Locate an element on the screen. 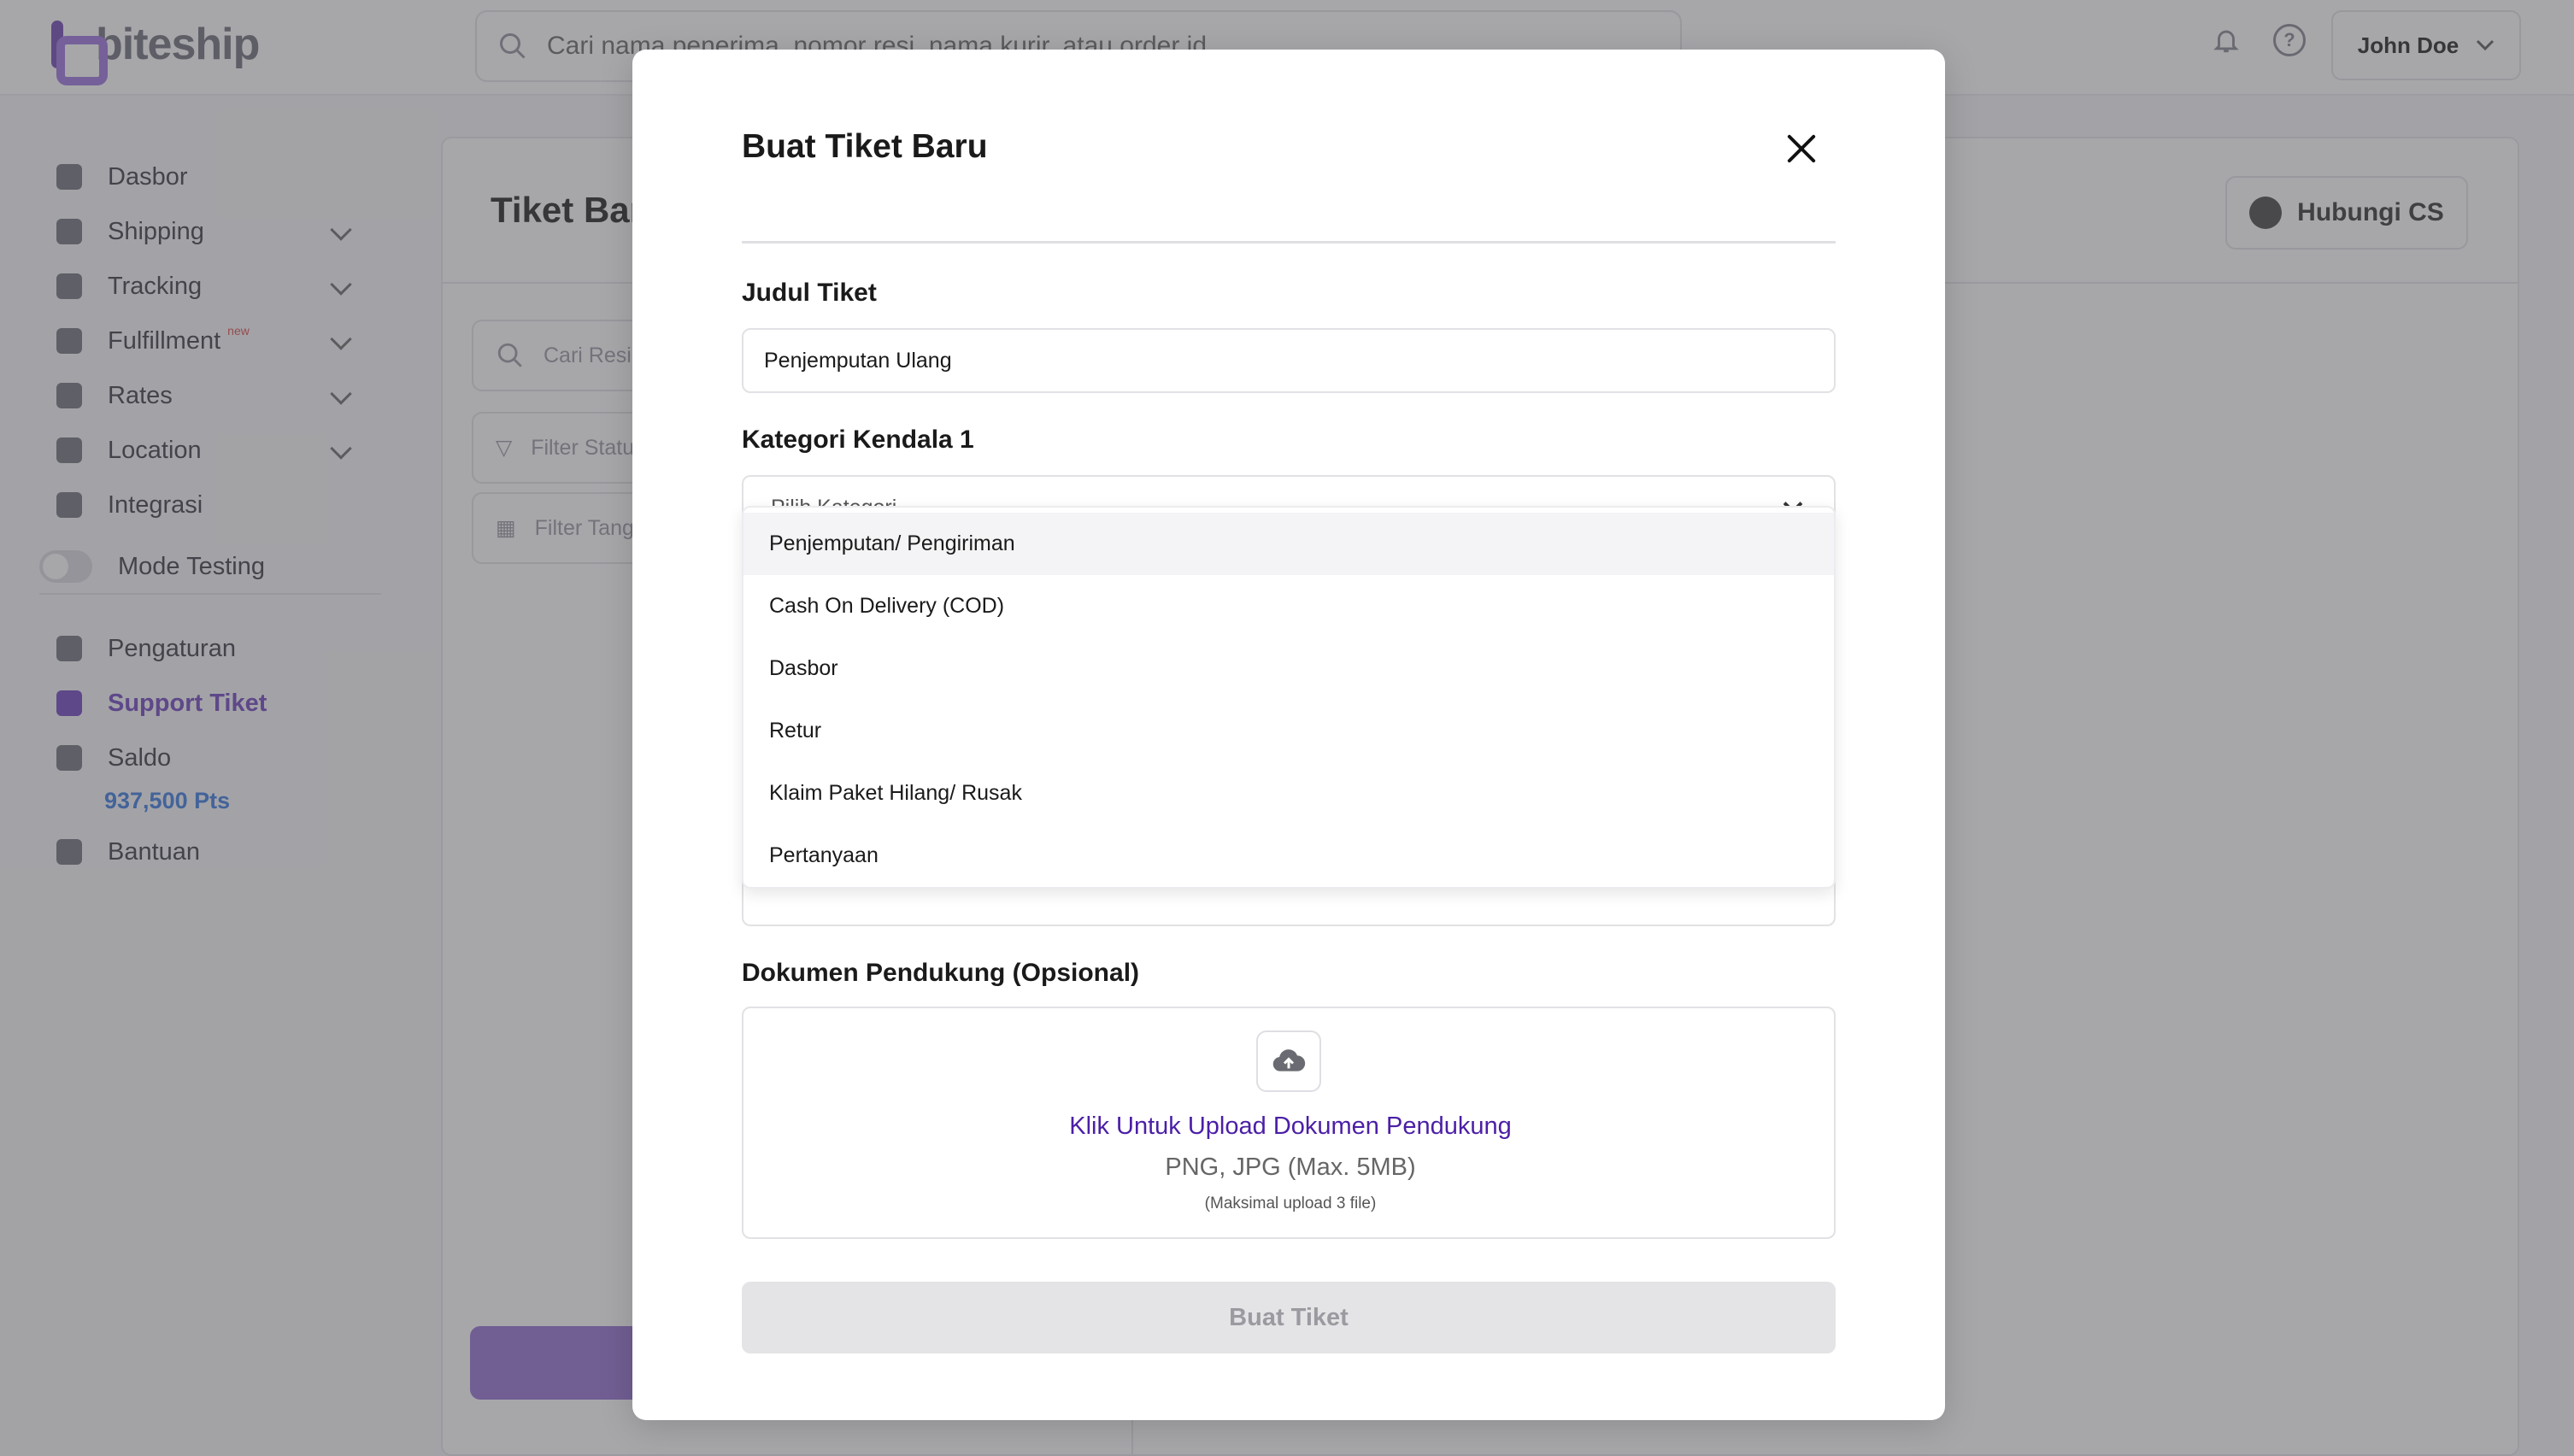  modal-divider is located at coordinates (1289, 242).